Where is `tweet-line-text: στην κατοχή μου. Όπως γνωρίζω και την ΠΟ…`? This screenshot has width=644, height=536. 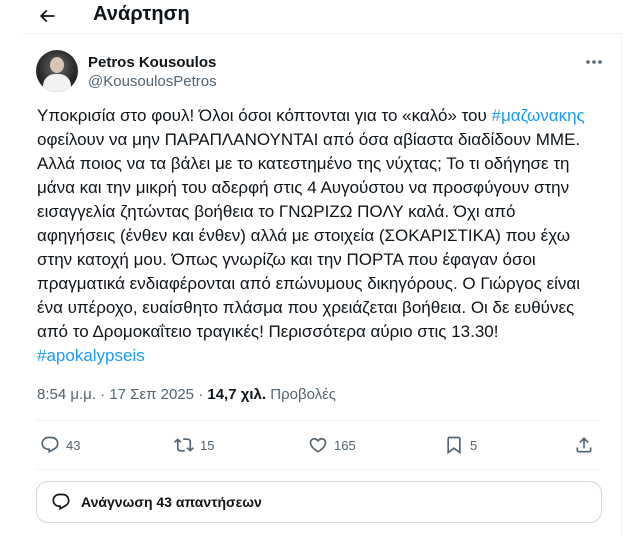
tweet-line-text: στην κατοχή μου. Όπως γνωρίζω και την ΠΟ… is located at coordinates (286, 259).